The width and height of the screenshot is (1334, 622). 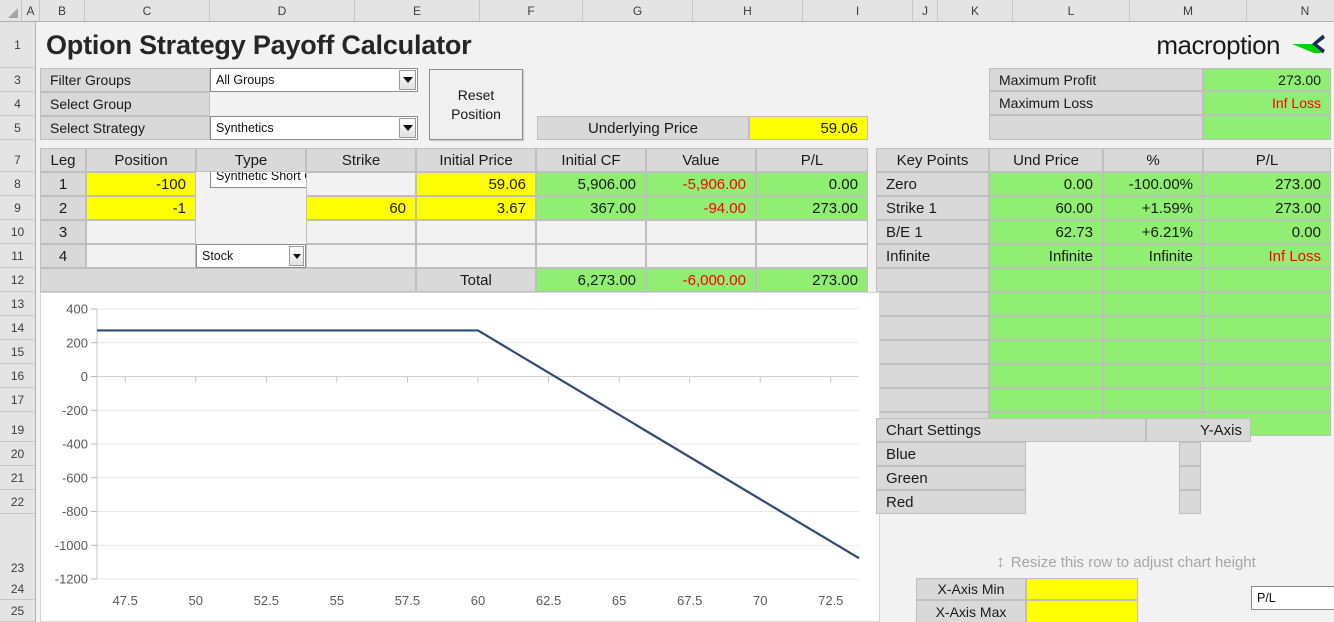 What do you see at coordinates (17, 454) in the screenshot?
I see `row-header-20: 20` at bounding box center [17, 454].